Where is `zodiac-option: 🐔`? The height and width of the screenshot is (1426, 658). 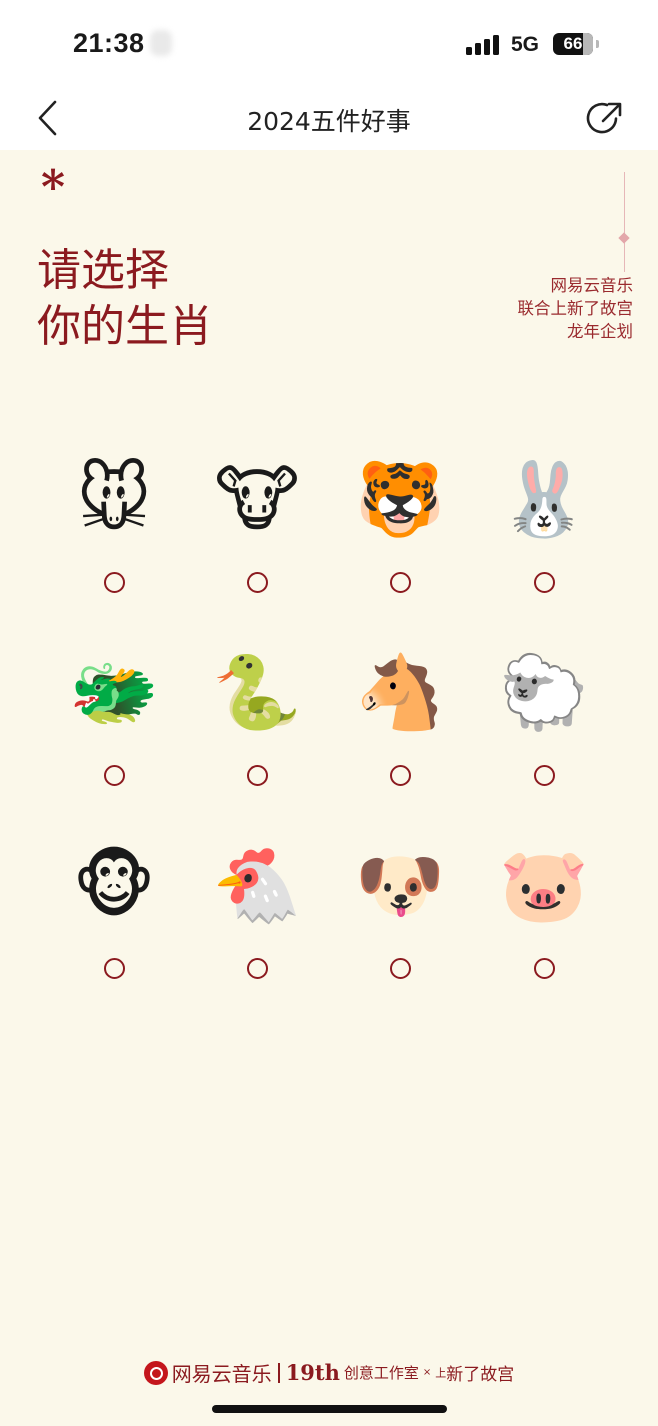
zodiac-option: 🐔 is located at coordinates (257, 915).